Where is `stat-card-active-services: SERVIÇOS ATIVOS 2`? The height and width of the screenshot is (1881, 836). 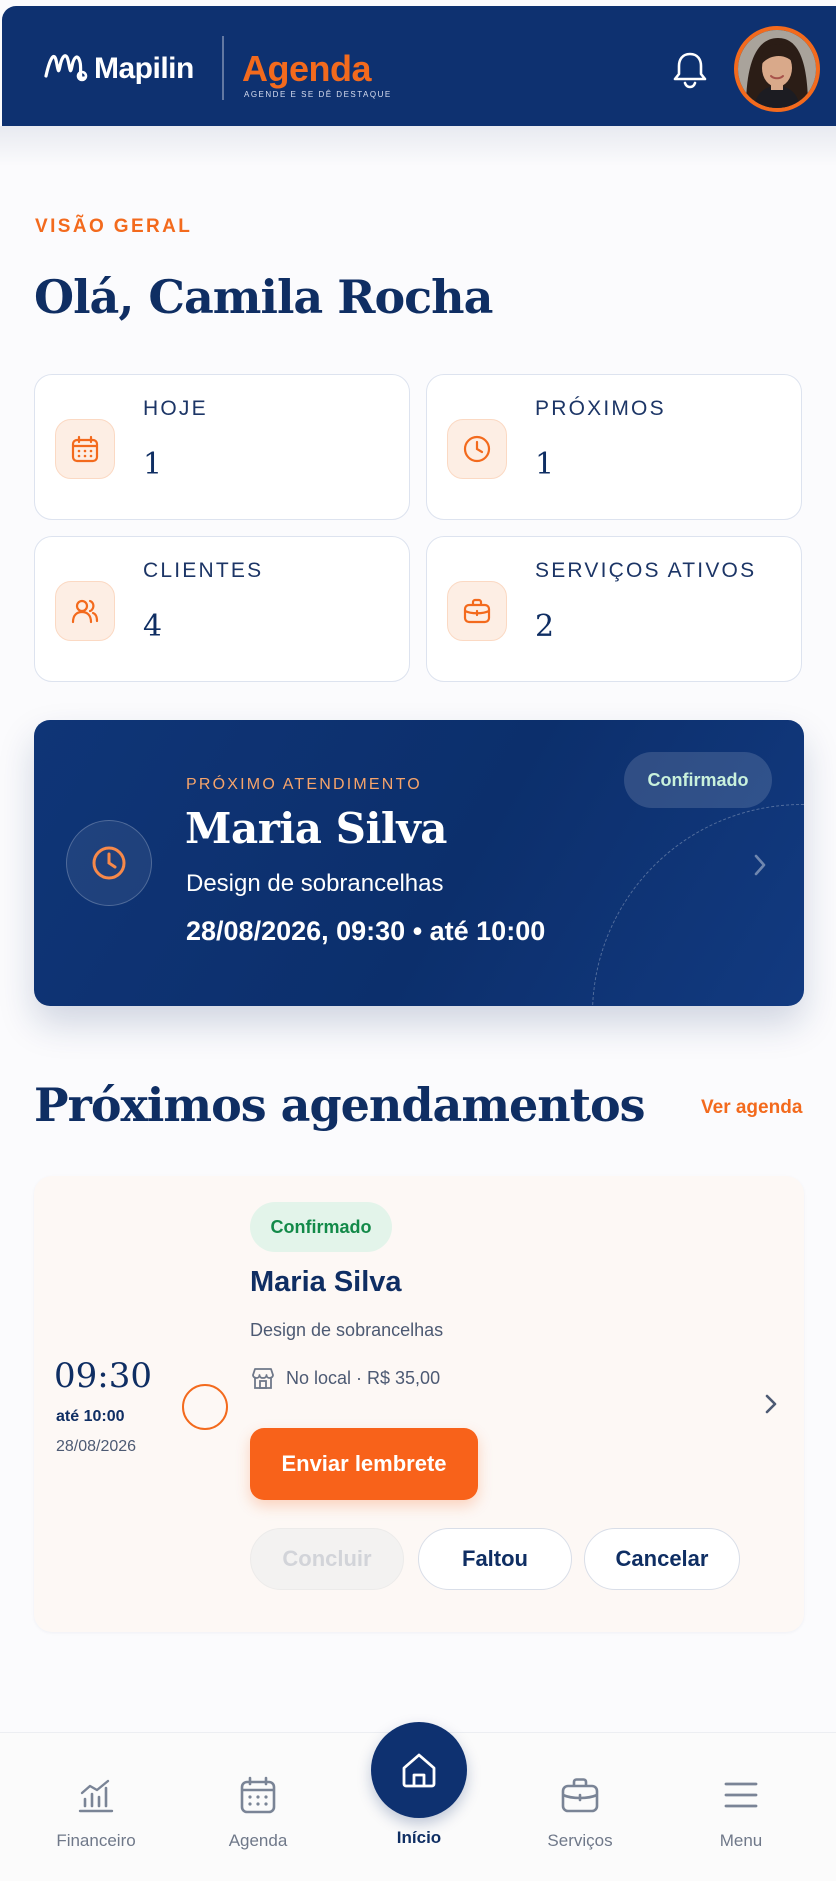
stat-card-active-services: SERVIÇOS ATIVOS 2 is located at coordinates (614, 609).